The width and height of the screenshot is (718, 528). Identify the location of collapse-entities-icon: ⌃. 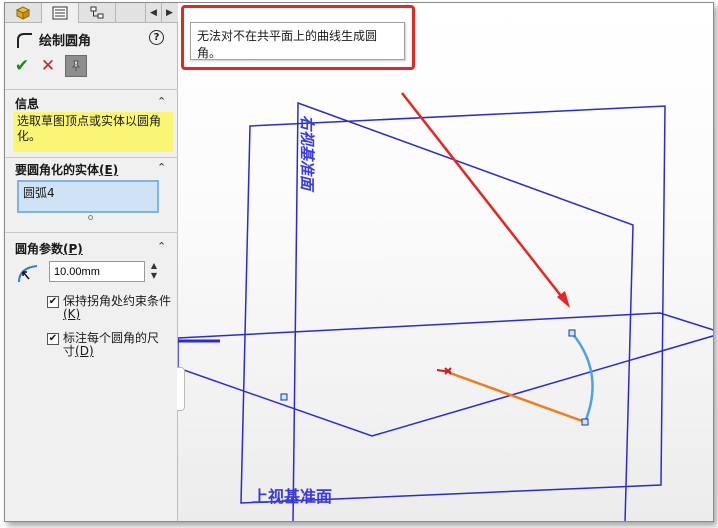
(161, 167).